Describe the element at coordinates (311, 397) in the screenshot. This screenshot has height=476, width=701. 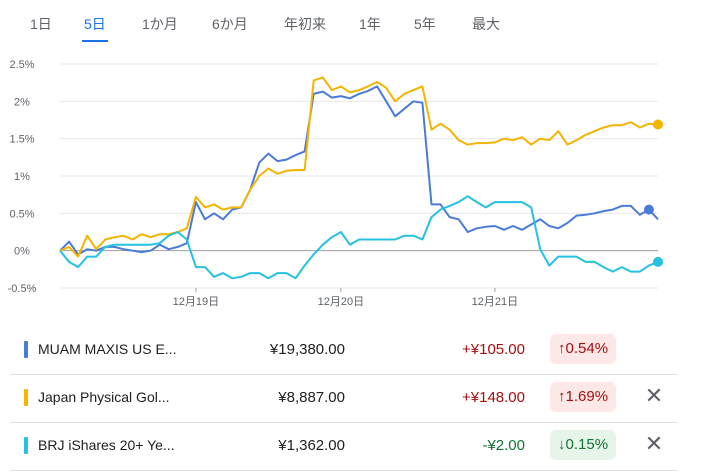
I see `security-price: ¥8,887.00` at that location.